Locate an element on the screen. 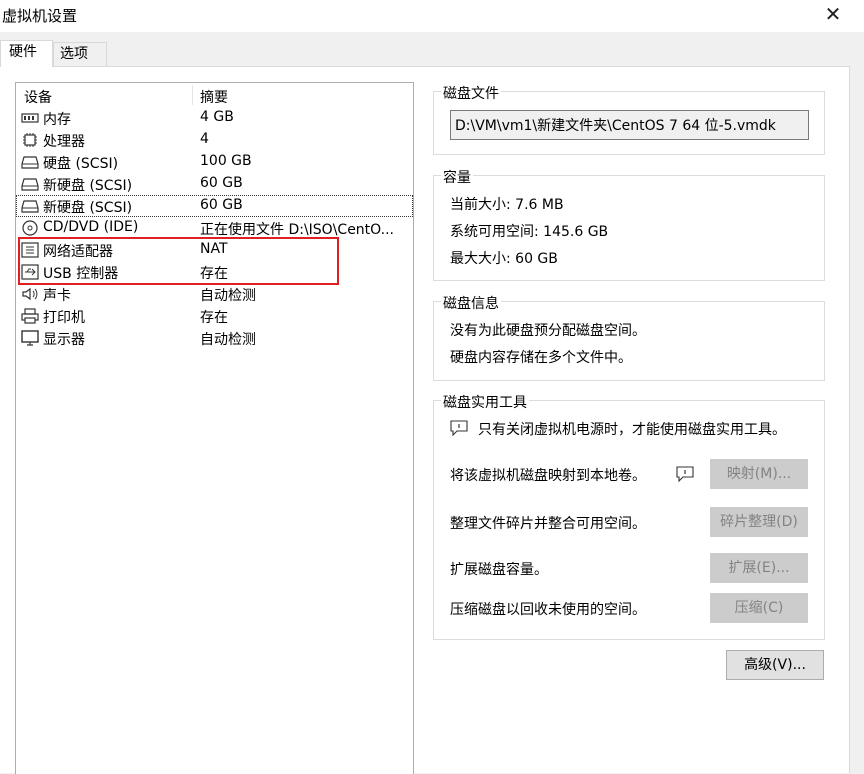 This screenshot has width=864, height=774. column-separator is located at coordinates (192, 95).